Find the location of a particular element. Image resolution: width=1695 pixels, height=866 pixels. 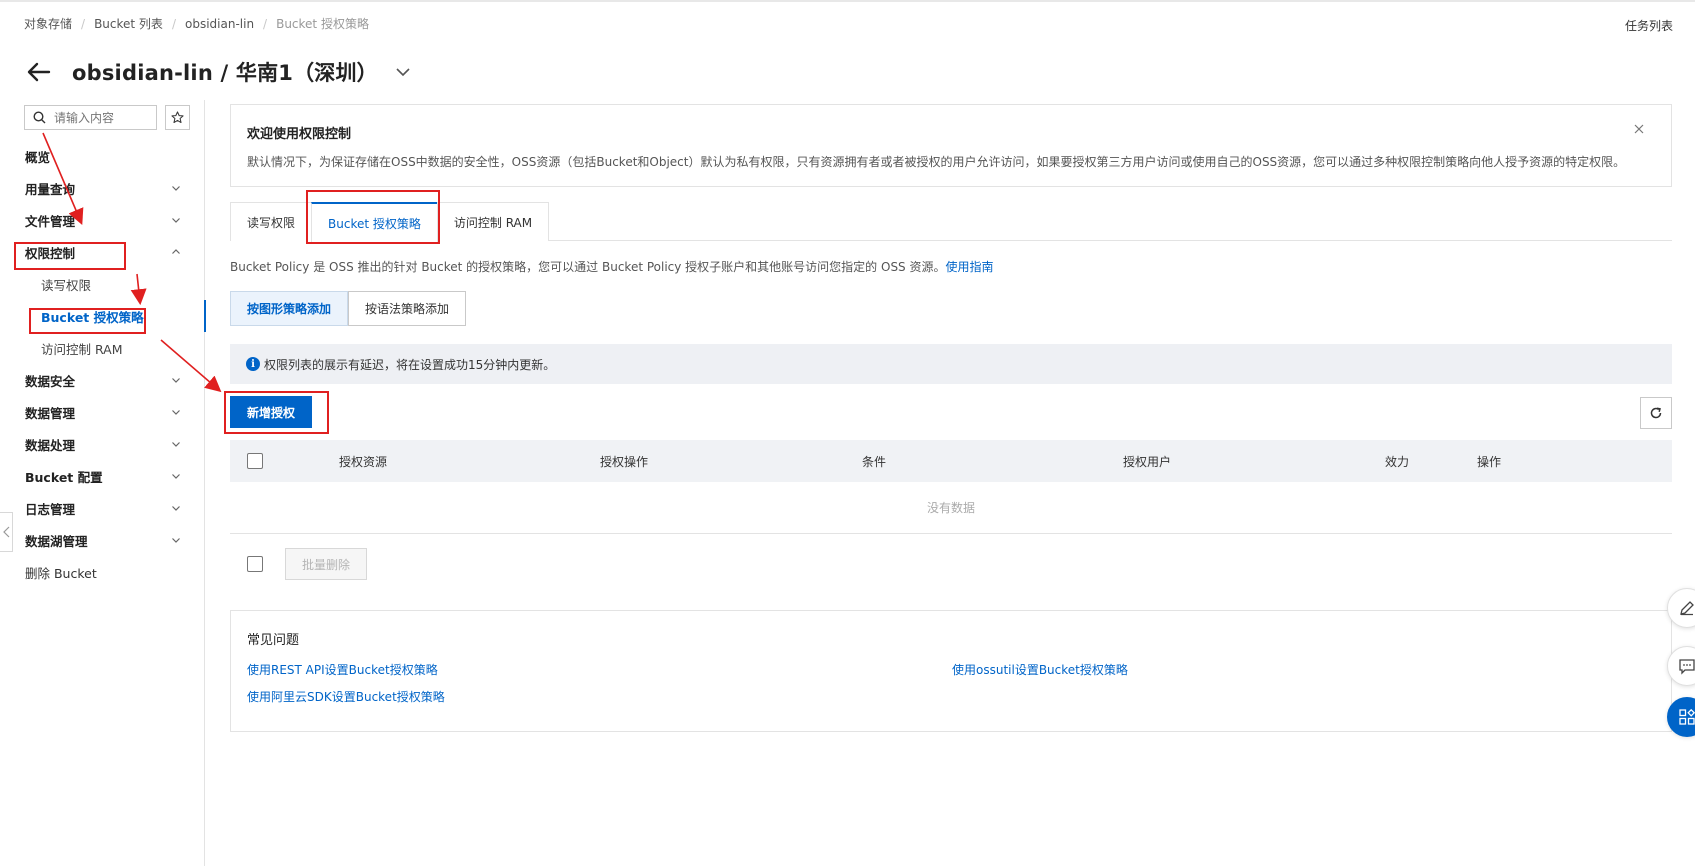

refresh-button is located at coordinates (1656, 413).